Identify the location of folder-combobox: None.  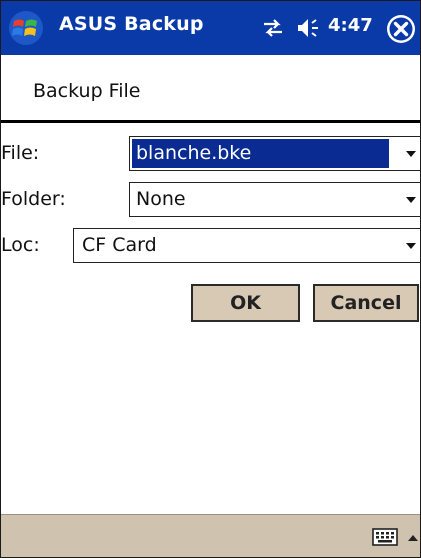
(274, 199).